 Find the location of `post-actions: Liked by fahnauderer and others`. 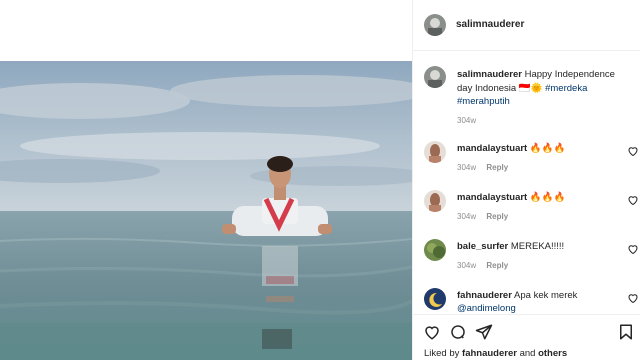

post-actions: Liked by fahnauderer and others is located at coordinates (526, 337).